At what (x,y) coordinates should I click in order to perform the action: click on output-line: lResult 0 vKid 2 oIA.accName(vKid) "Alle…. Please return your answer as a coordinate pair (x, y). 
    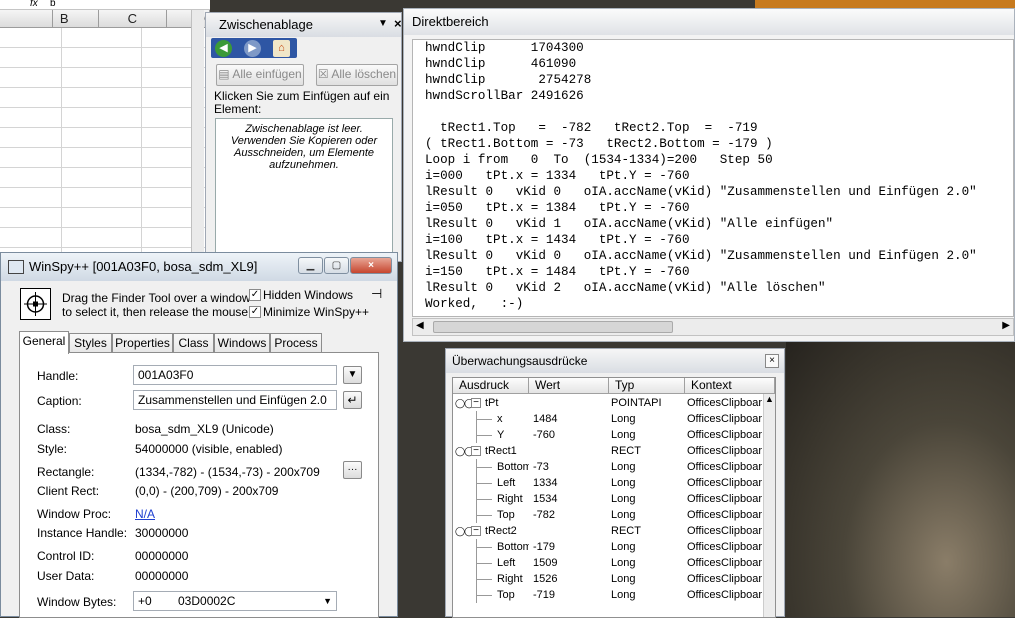
    Looking at the image, I should click on (625, 288).